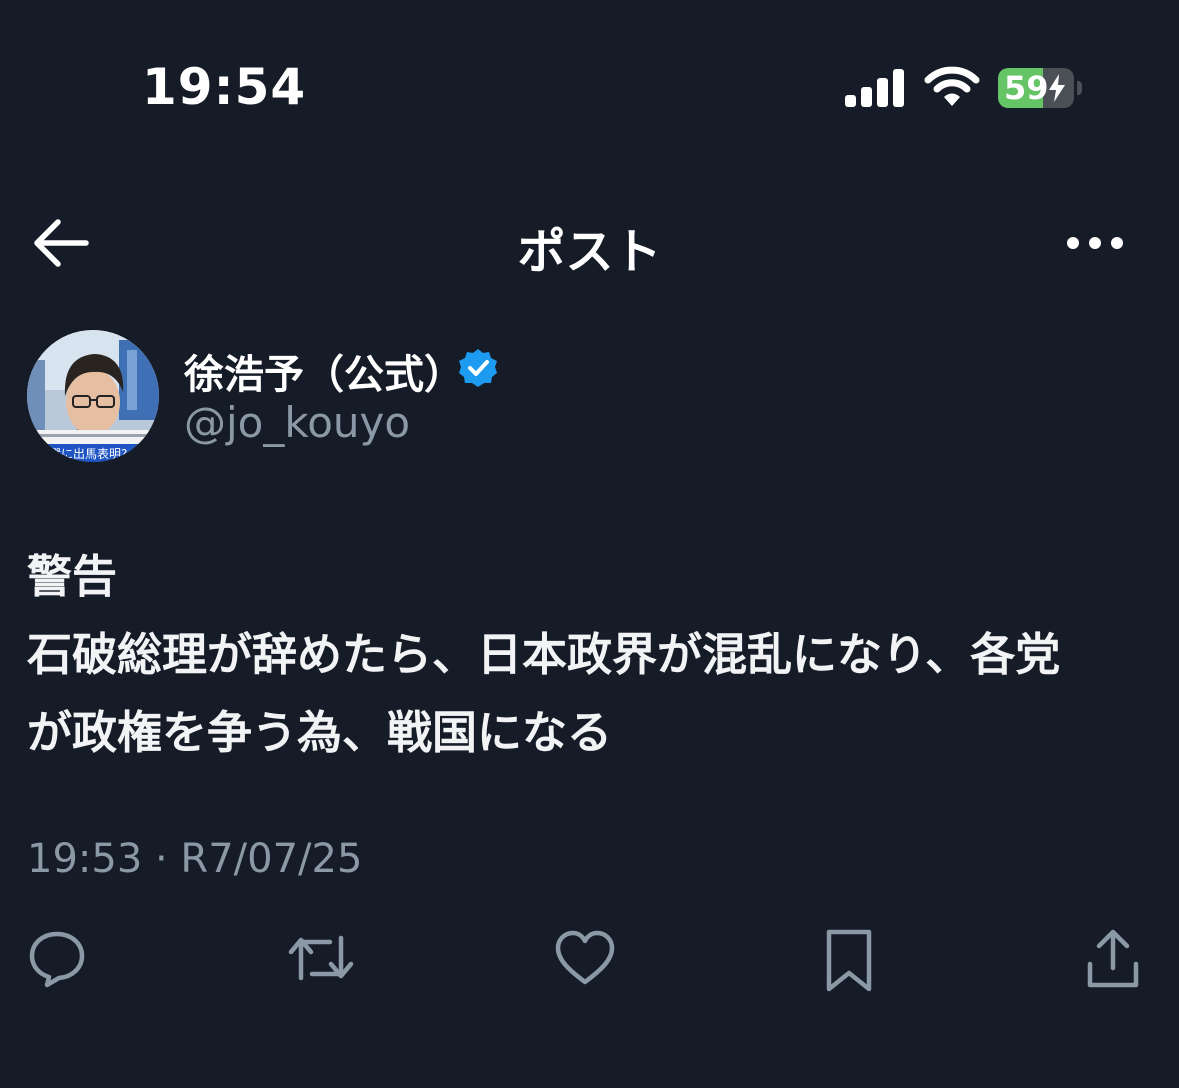  What do you see at coordinates (849, 960) in the screenshot?
I see `bookmark-icon` at bounding box center [849, 960].